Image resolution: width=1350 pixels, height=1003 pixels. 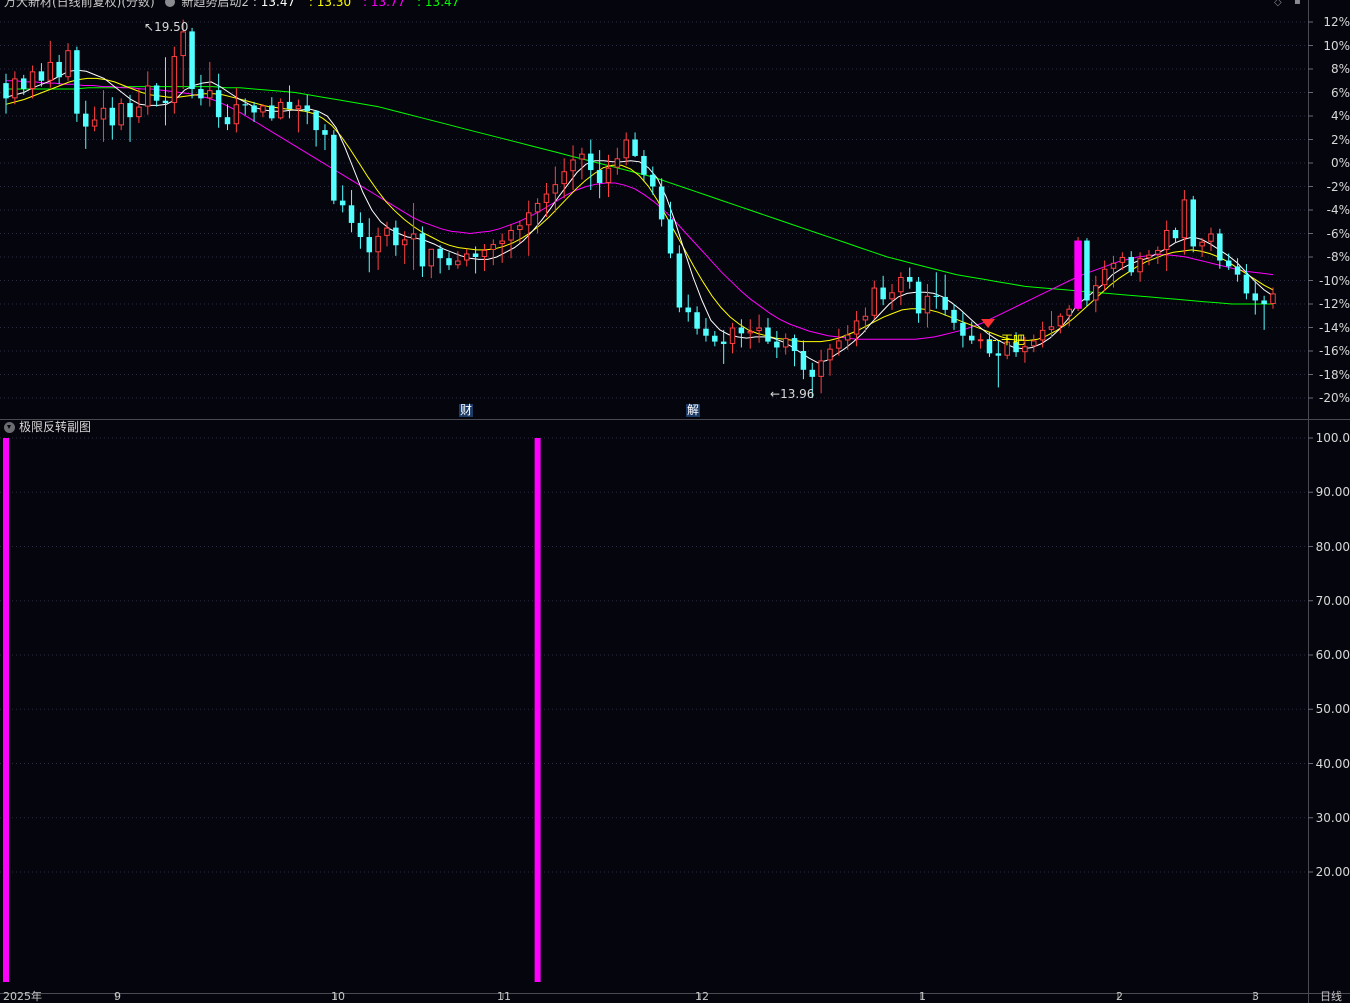 I want to click on period-button: 日线, so click(x=1331, y=997).